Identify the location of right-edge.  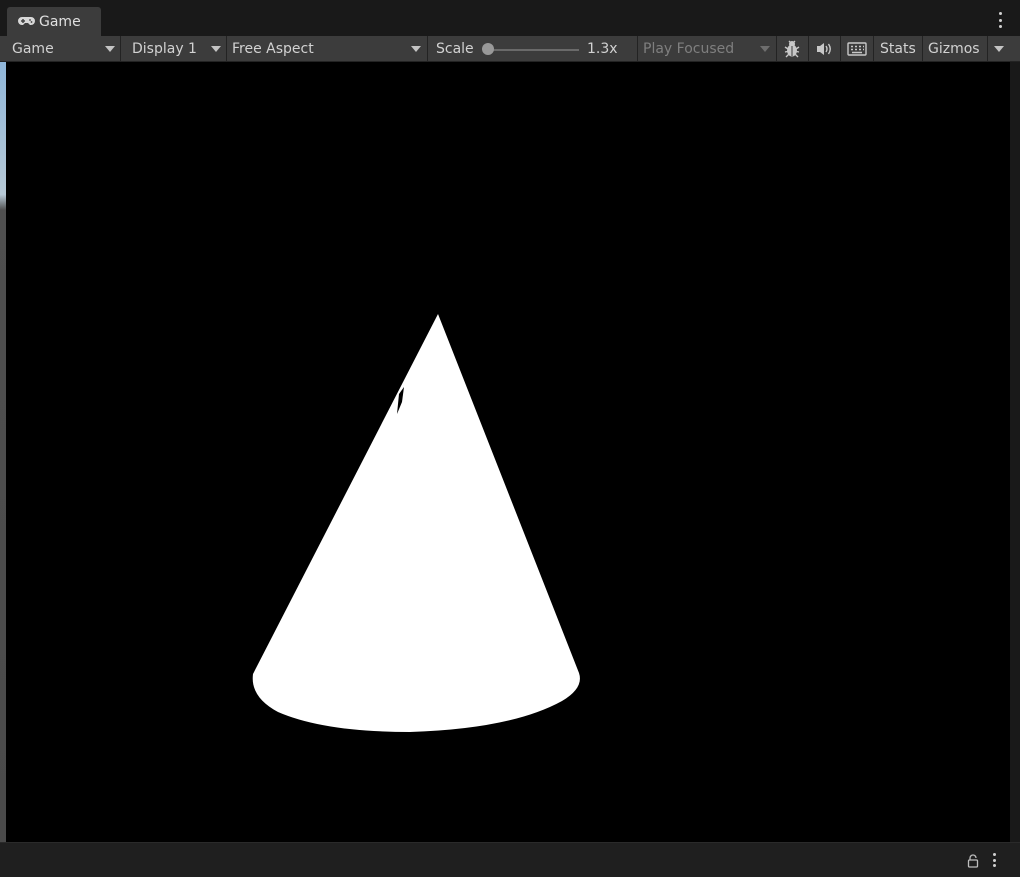
(1015, 452).